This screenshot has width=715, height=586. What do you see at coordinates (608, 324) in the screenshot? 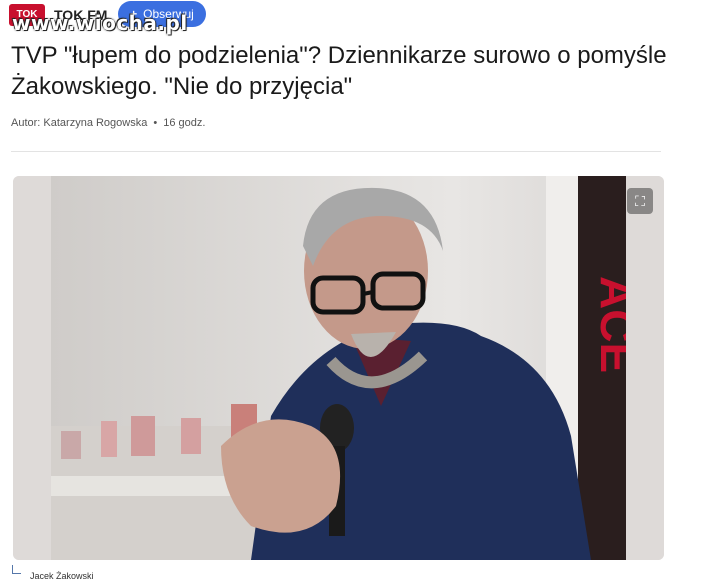
I see `svg-text: ACE` at bounding box center [608, 324].